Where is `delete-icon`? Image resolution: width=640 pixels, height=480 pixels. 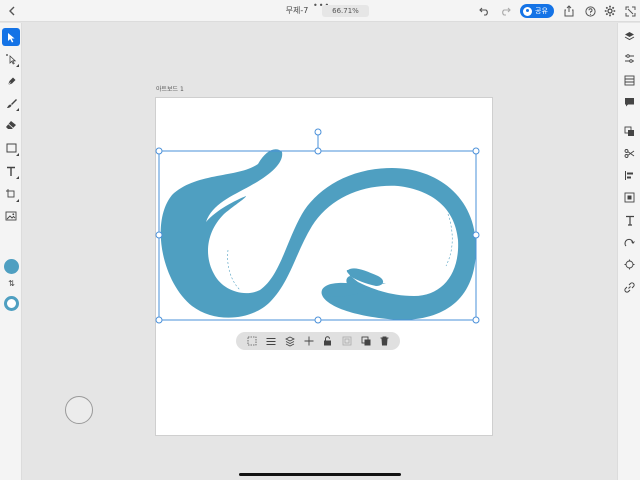
delete-icon is located at coordinates (385, 341).